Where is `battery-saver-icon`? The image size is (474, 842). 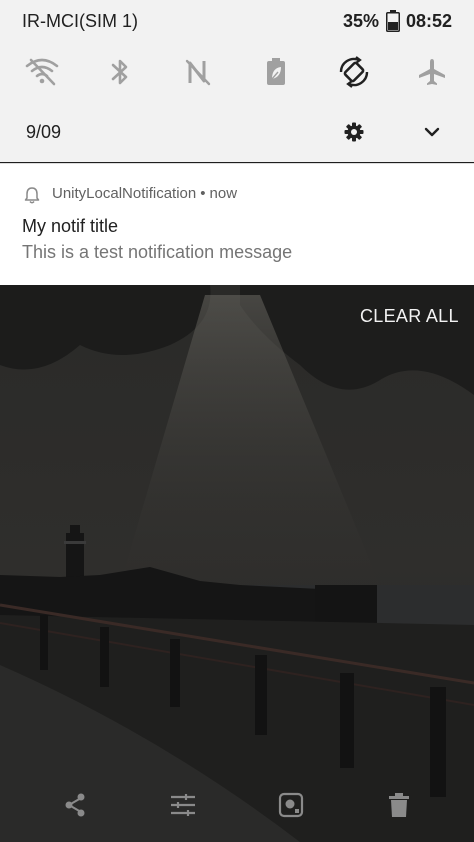 battery-saver-icon is located at coordinates (276, 72).